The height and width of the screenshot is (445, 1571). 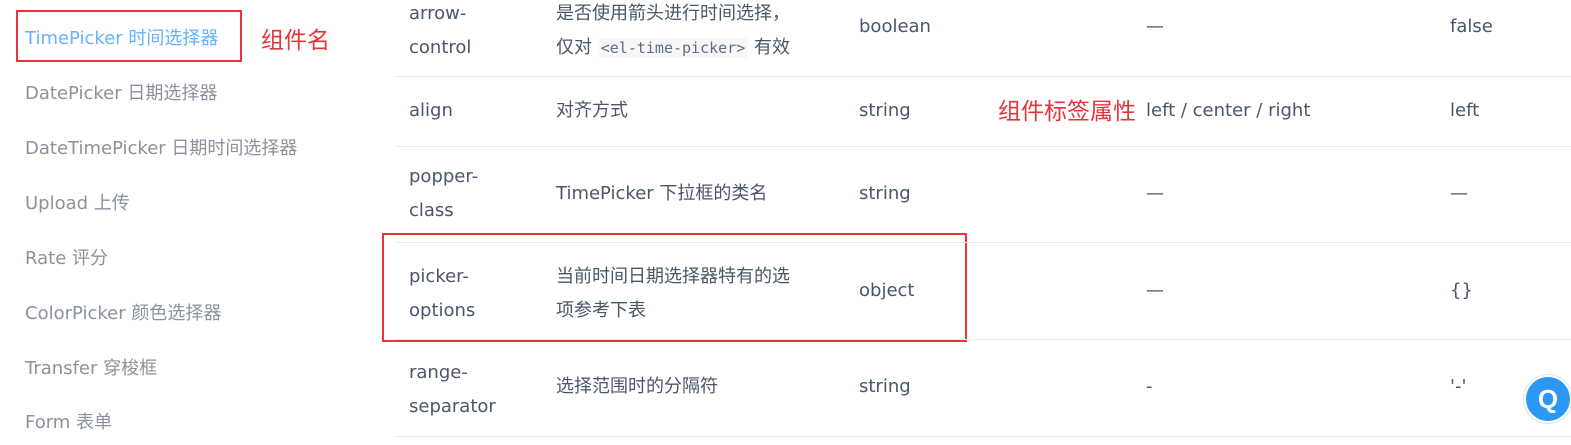 What do you see at coordinates (895, 26) in the screenshot?
I see `param-type: boolean` at bounding box center [895, 26].